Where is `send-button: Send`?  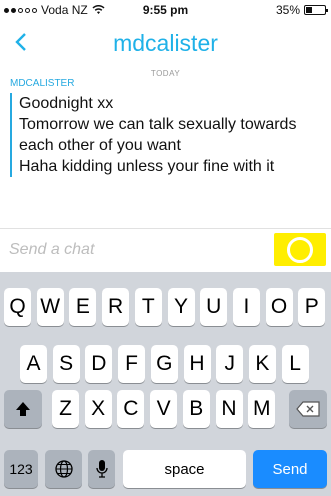 send-button: Send is located at coordinates (290, 469).